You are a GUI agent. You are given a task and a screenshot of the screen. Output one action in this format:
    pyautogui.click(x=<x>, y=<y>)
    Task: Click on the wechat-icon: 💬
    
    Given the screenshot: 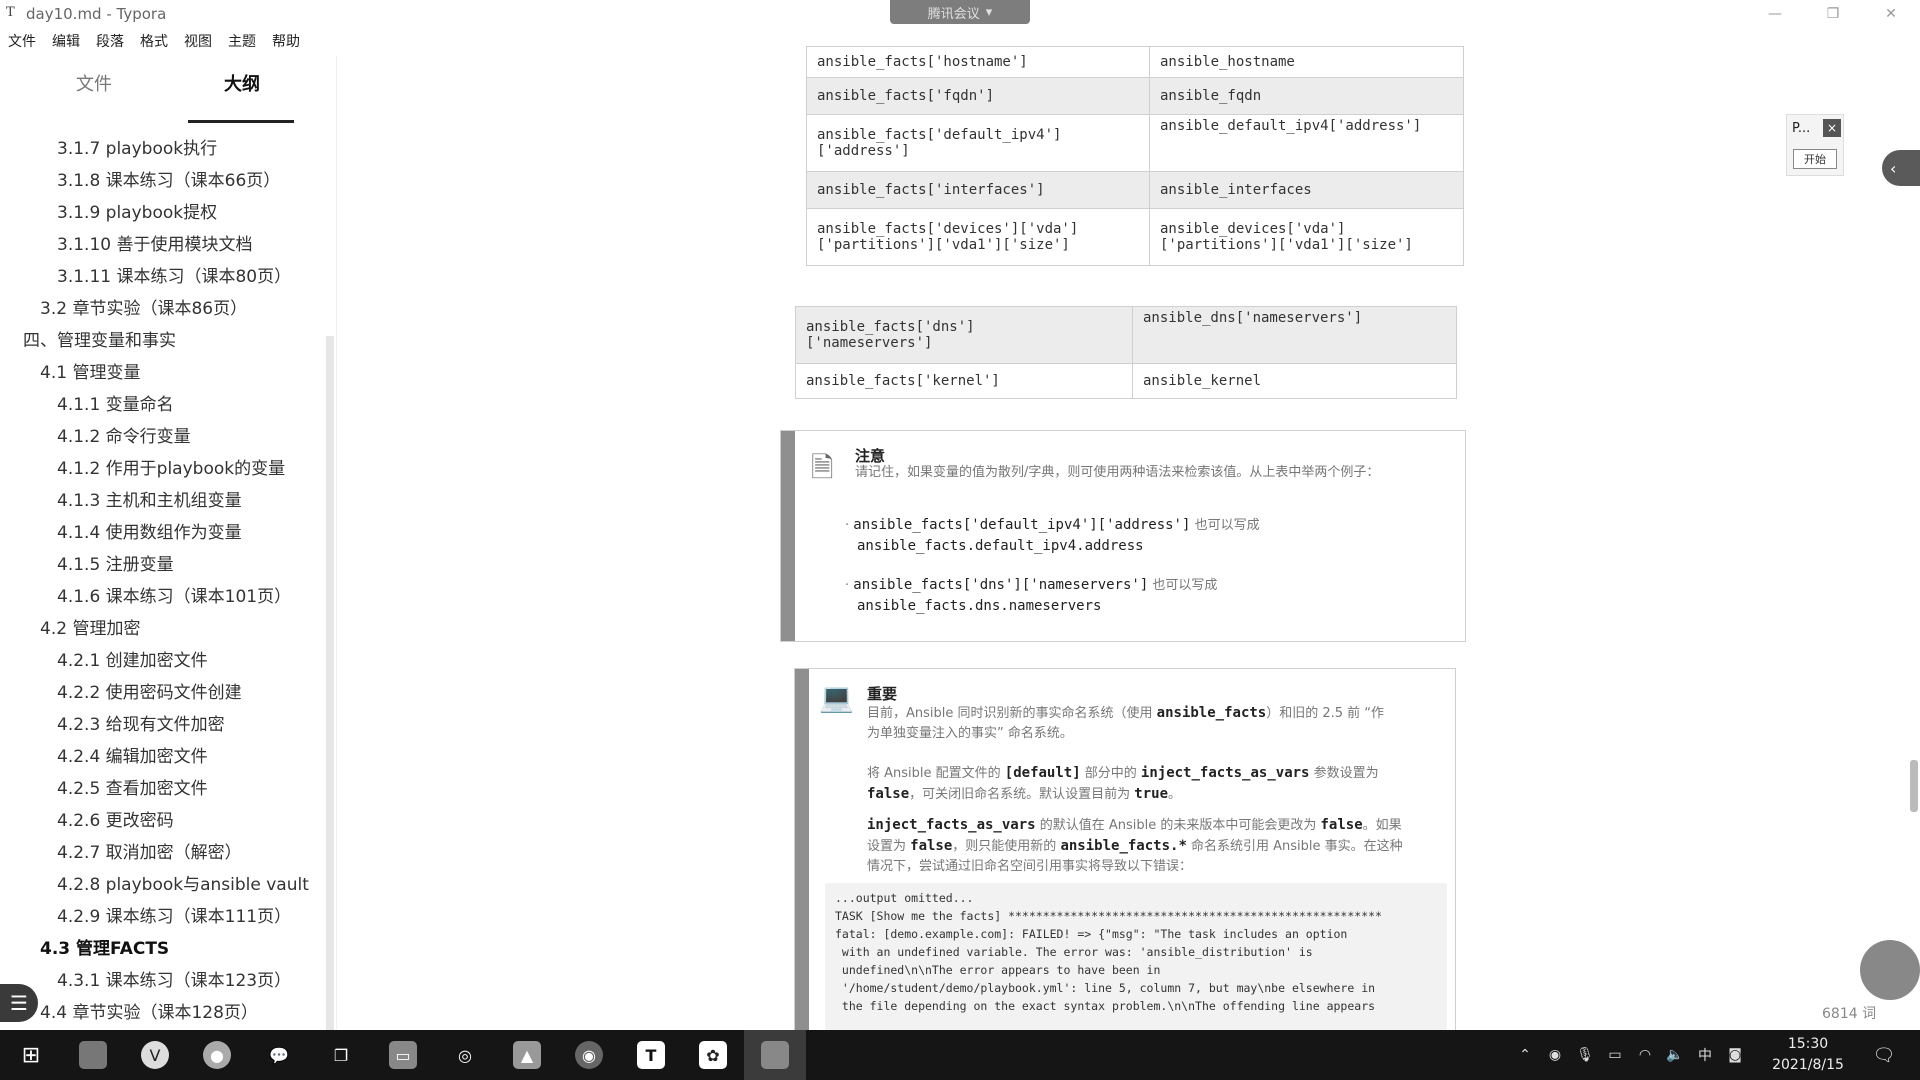 What is the action you would take?
    pyautogui.click(x=279, y=1055)
    